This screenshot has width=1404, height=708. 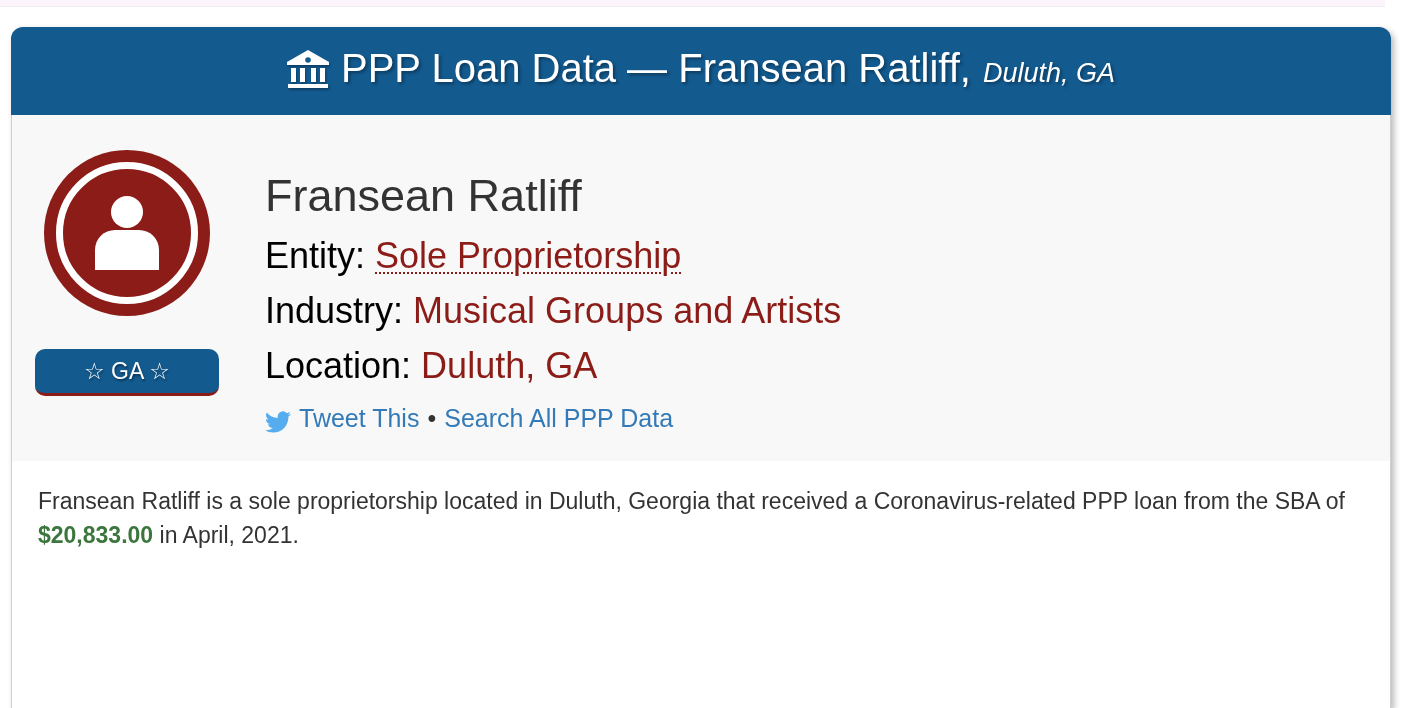 I want to click on page-title: PPP Loan Data — Fransean Ratliff,, so click(x=655, y=67).